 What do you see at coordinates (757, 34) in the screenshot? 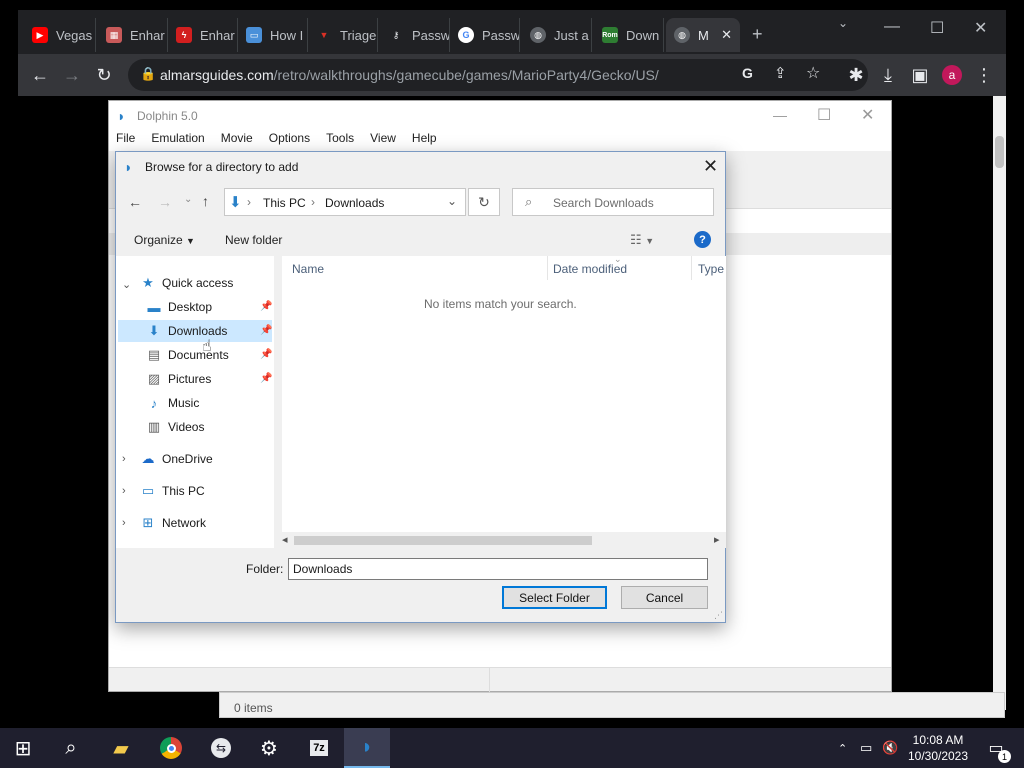
I see `new-tab-button: +` at bounding box center [757, 34].